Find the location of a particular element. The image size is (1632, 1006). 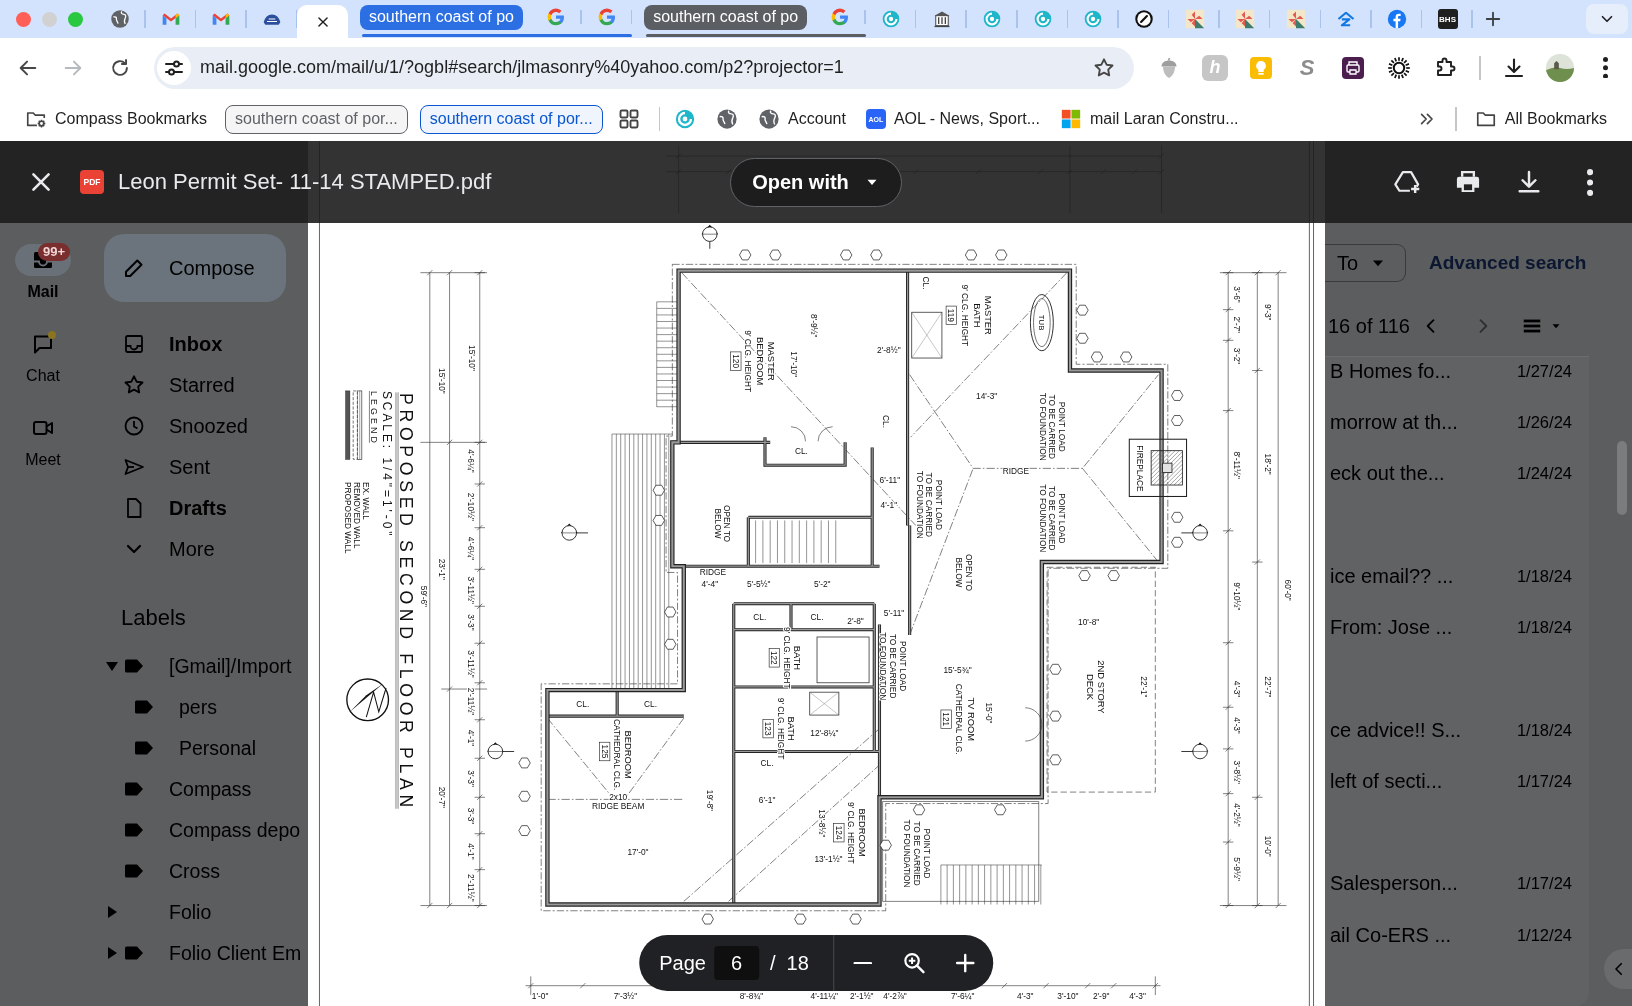

page-count: 18 is located at coordinates (797, 963).